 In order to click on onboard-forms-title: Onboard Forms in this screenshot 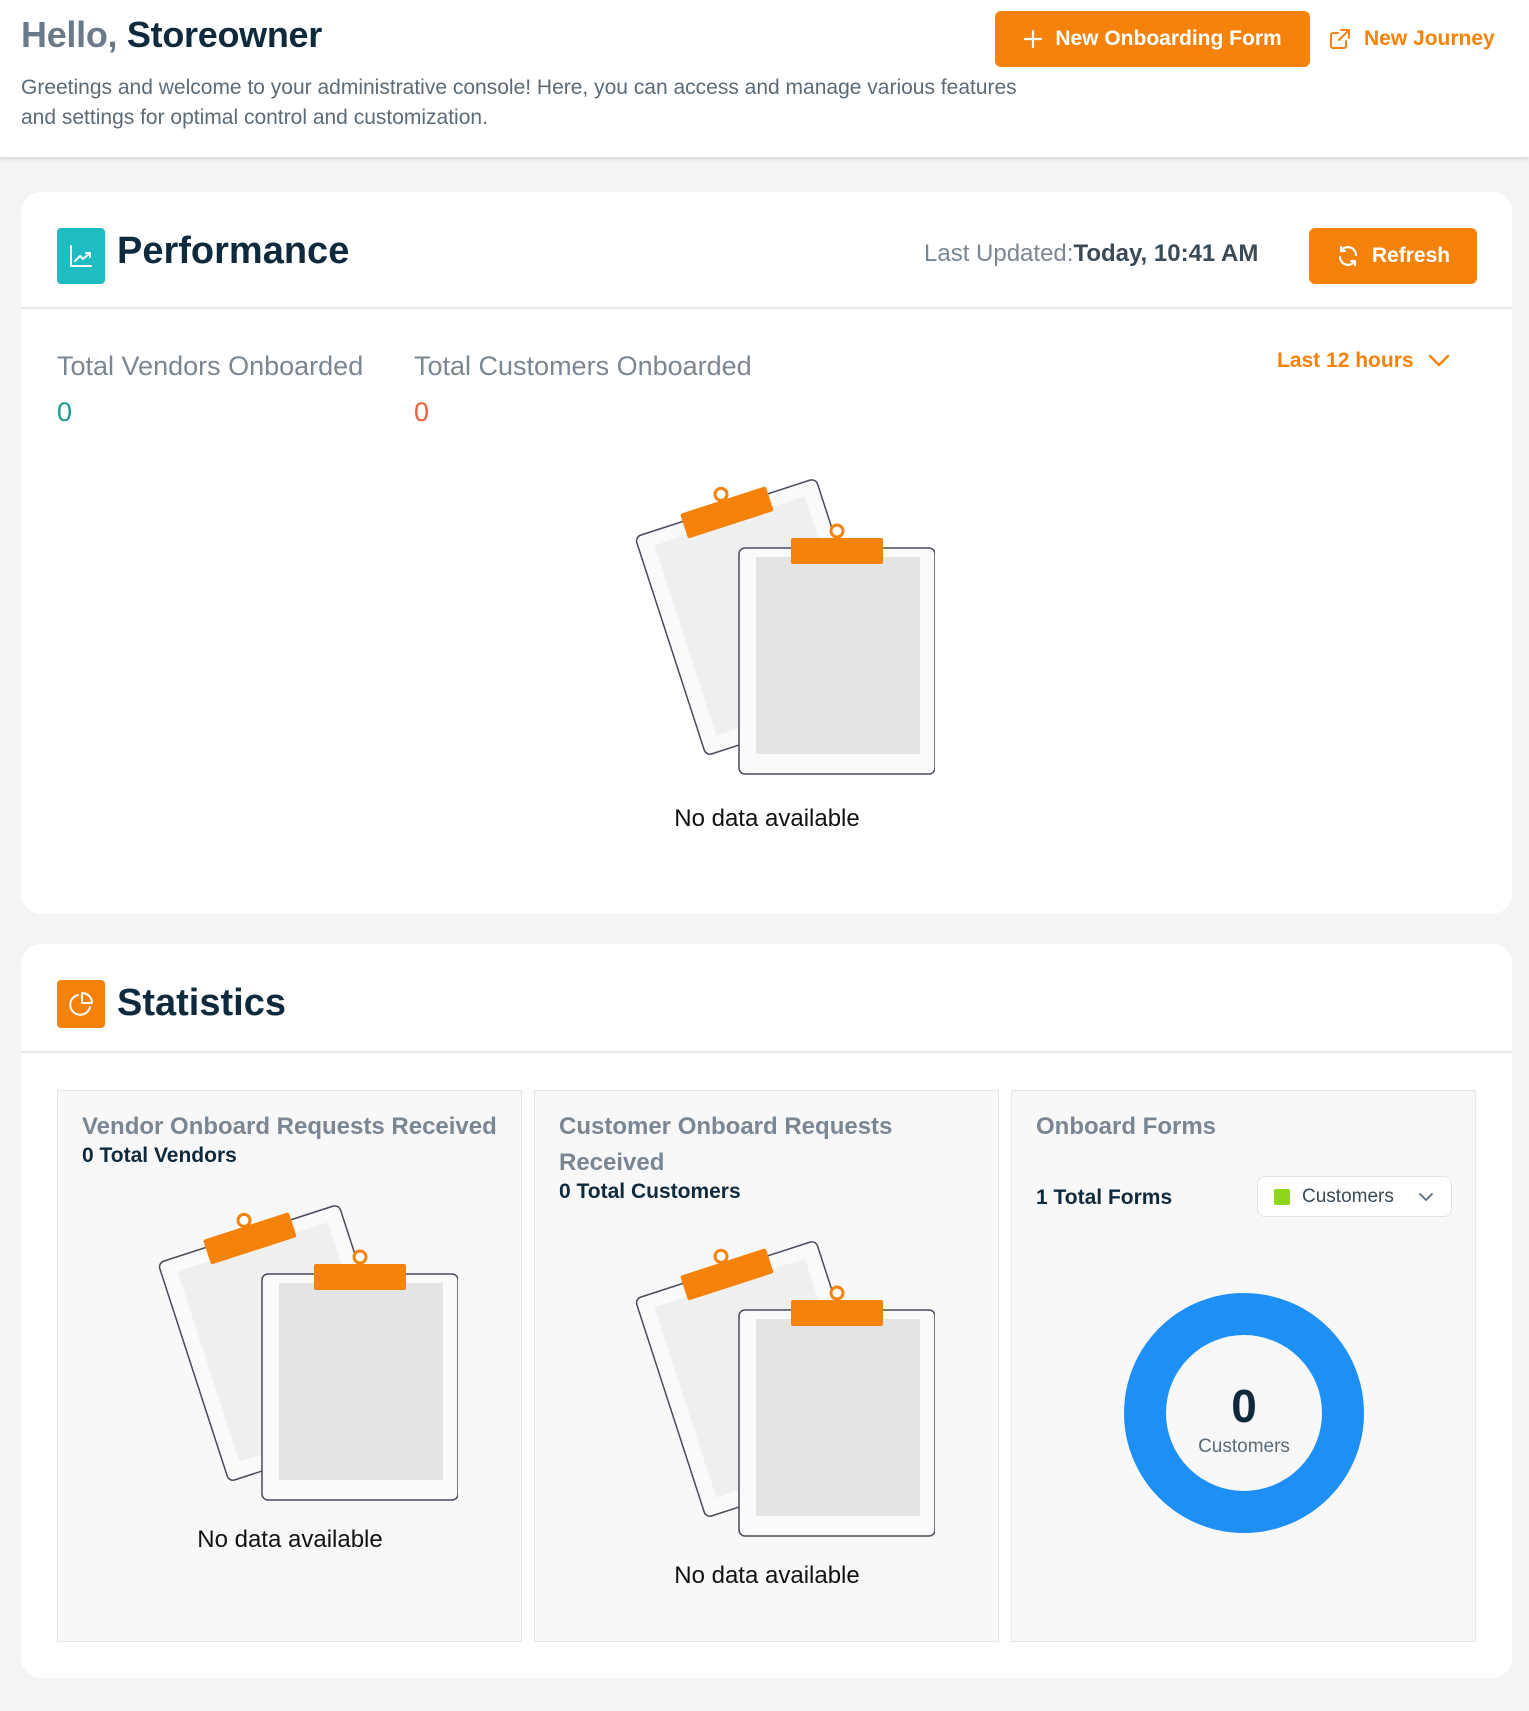, I will do `click(1126, 1126)`.